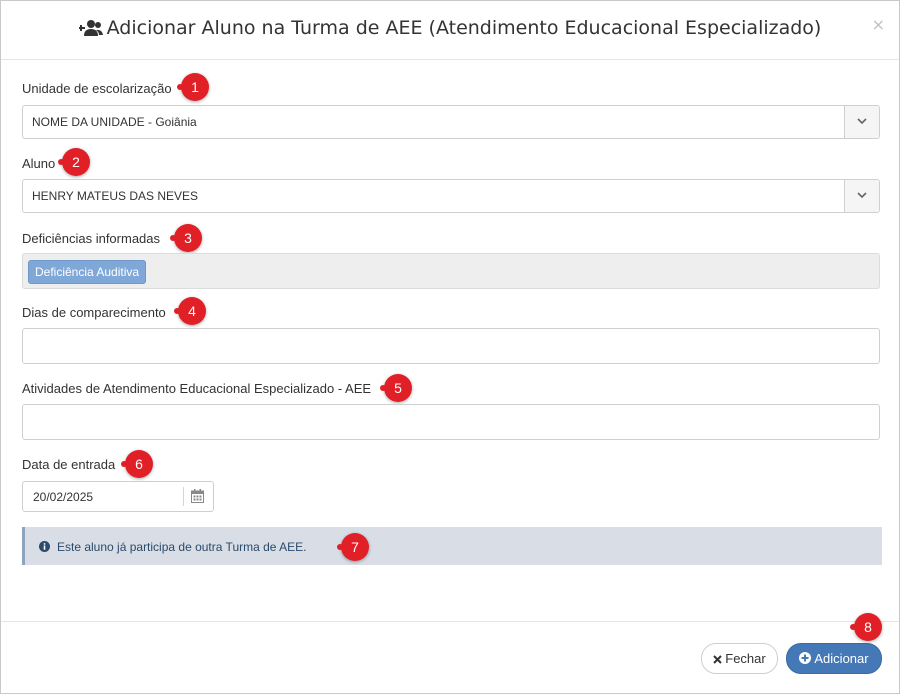  What do you see at coordinates (841, 658) in the screenshot?
I see `adicionar-button-label: Adicionar` at bounding box center [841, 658].